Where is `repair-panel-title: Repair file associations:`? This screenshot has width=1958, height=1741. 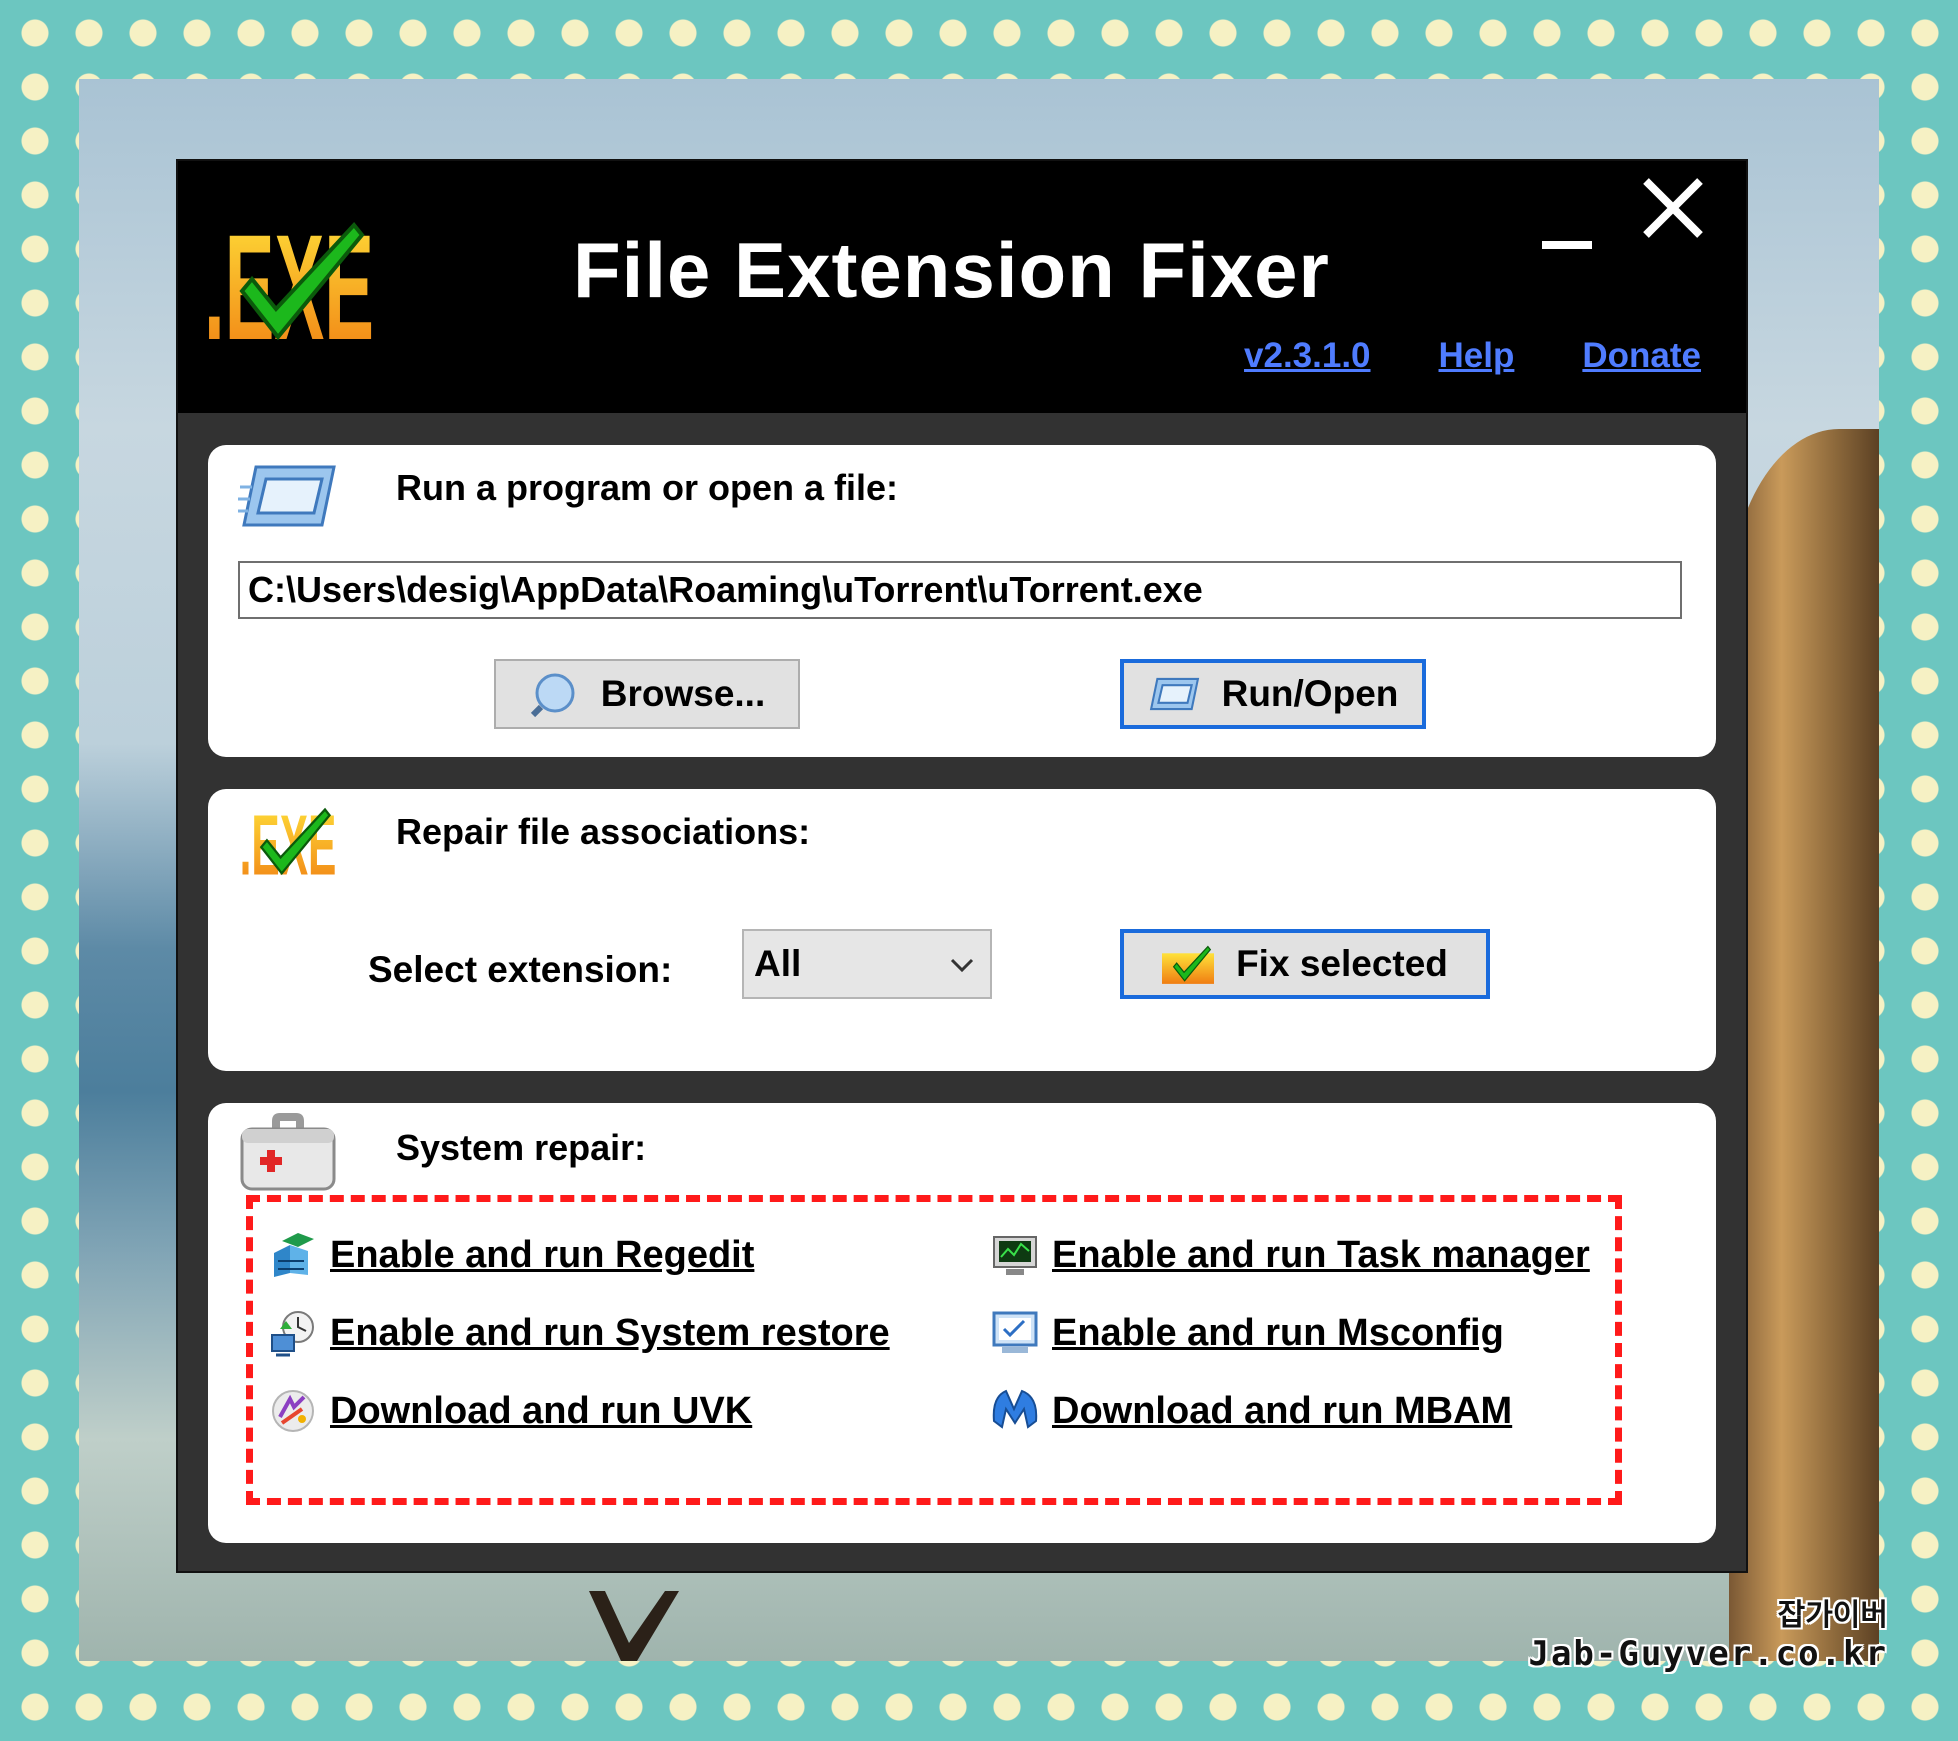
repair-panel-title: Repair file associations: is located at coordinates (603, 831).